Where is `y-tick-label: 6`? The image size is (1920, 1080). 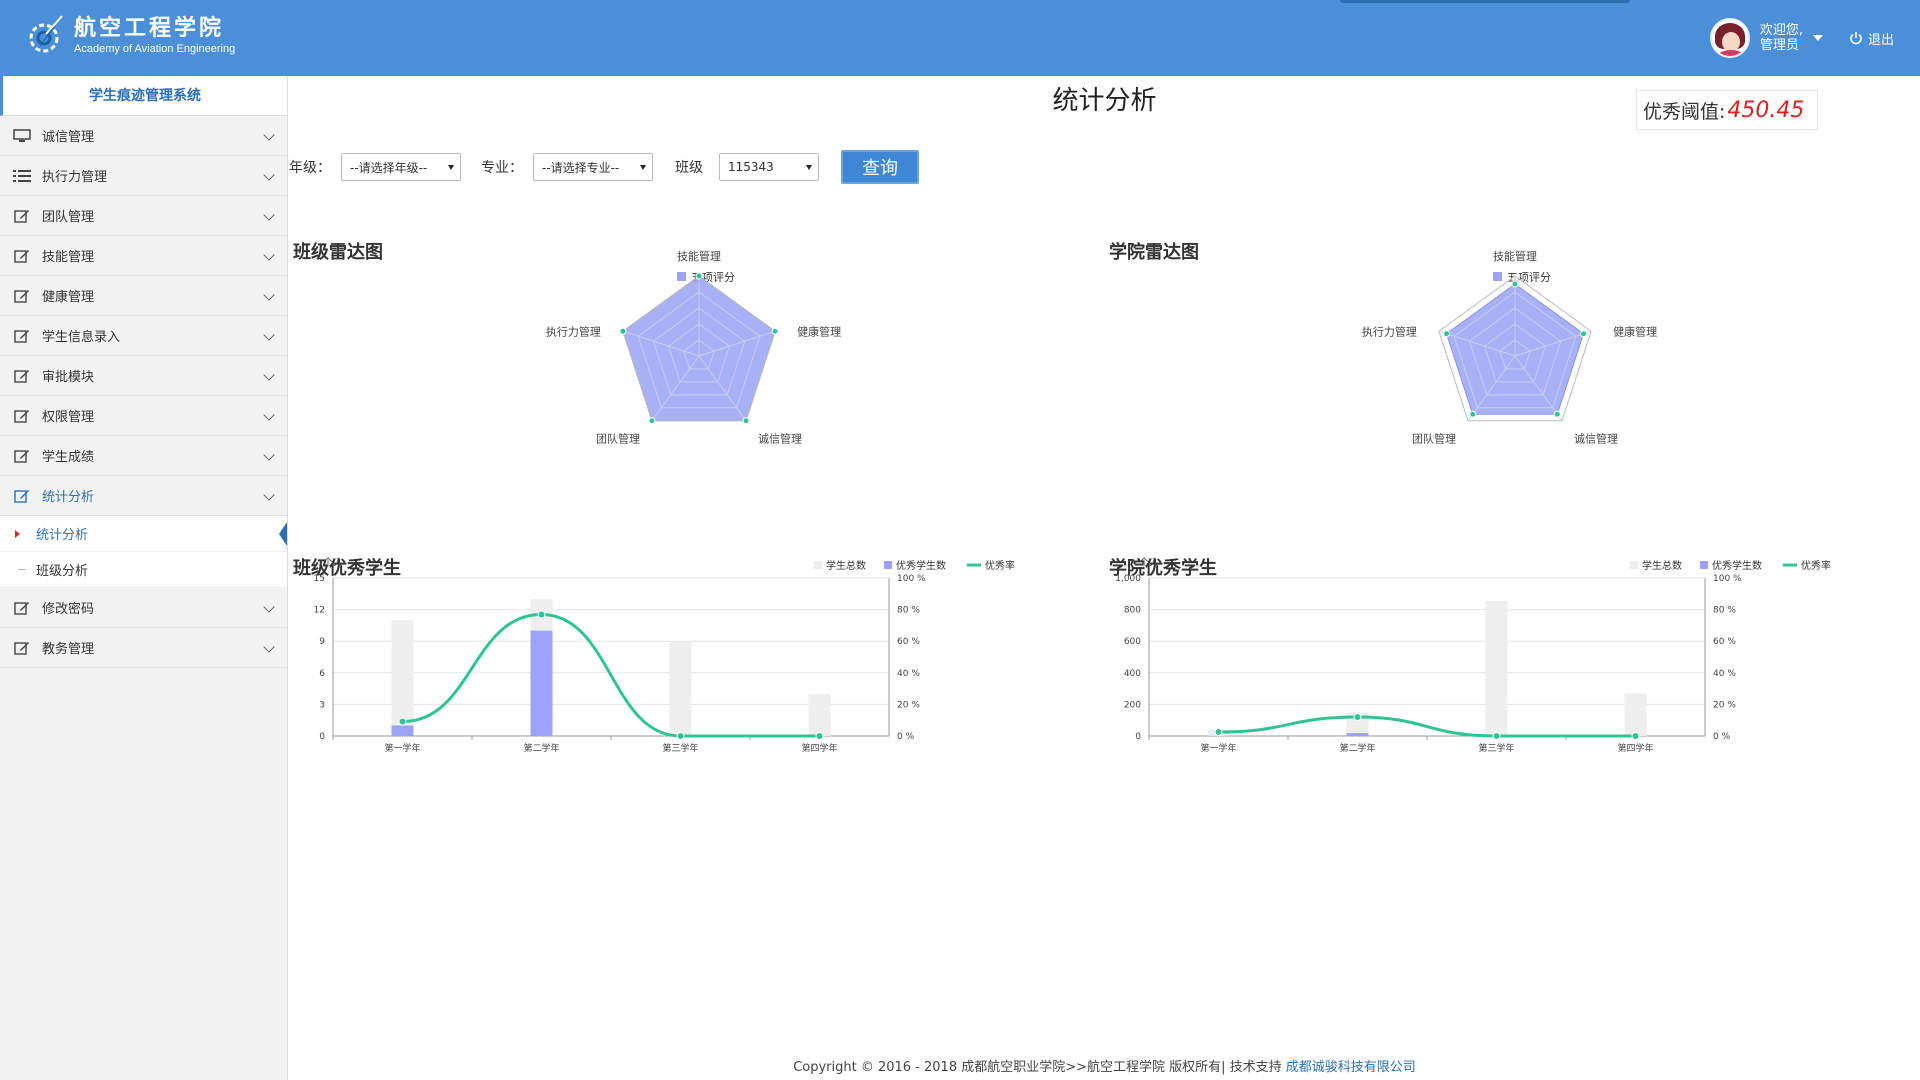 y-tick-label: 6 is located at coordinates (322, 674).